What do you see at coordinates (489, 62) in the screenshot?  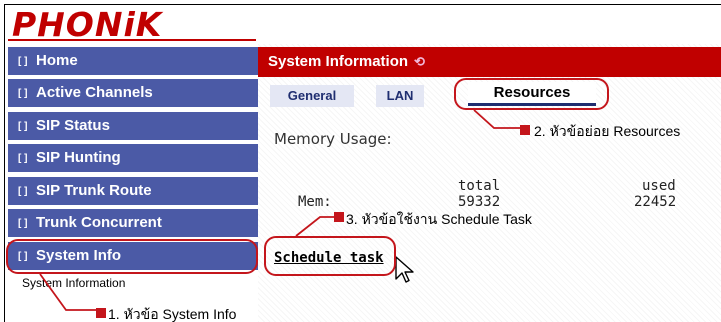 I see `page-title-bar: System Information ⟲` at bounding box center [489, 62].